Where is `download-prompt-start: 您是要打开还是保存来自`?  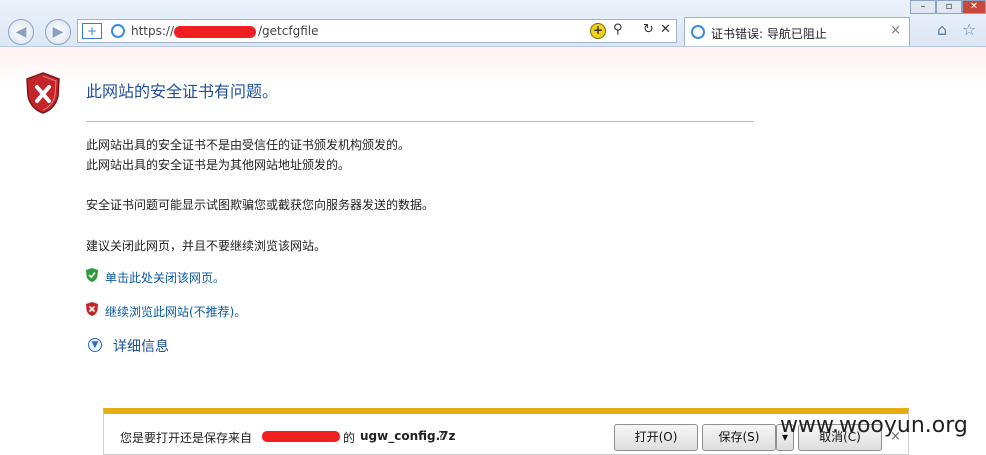
download-prompt-start: 您是要打开还是保存来自 is located at coordinates (186, 438).